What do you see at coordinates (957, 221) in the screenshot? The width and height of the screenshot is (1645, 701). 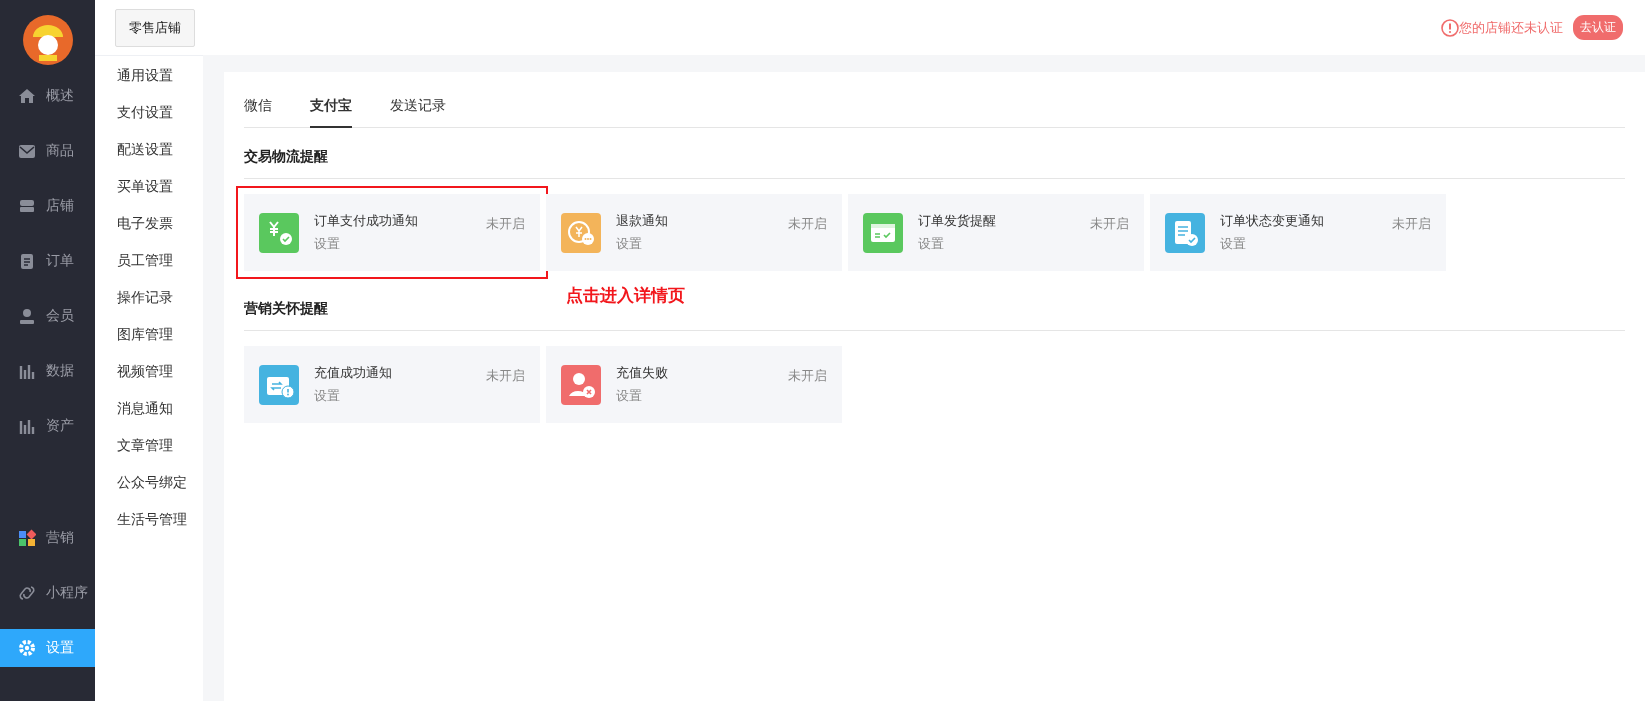 I see `card-title: 订单发货提醒` at bounding box center [957, 221].